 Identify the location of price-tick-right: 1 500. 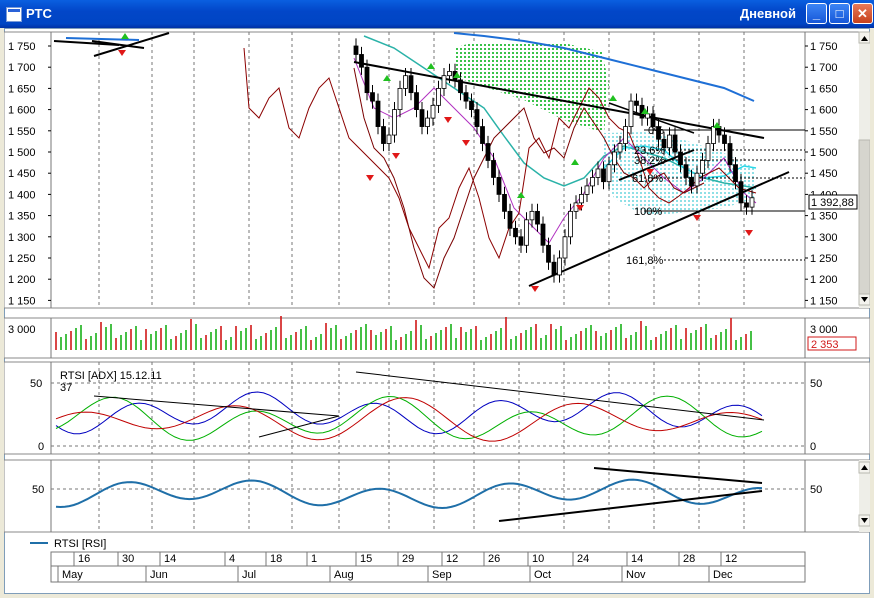
(824, 153).